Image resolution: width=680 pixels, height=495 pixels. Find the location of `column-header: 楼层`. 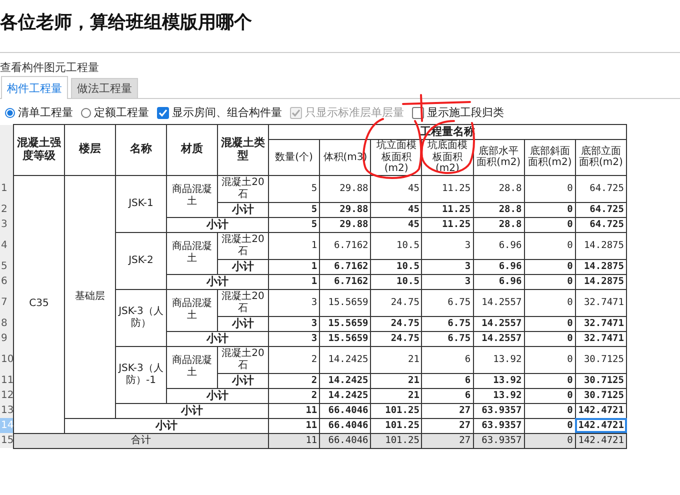

column-header: 楼层 is located at coordinates (90, 149).